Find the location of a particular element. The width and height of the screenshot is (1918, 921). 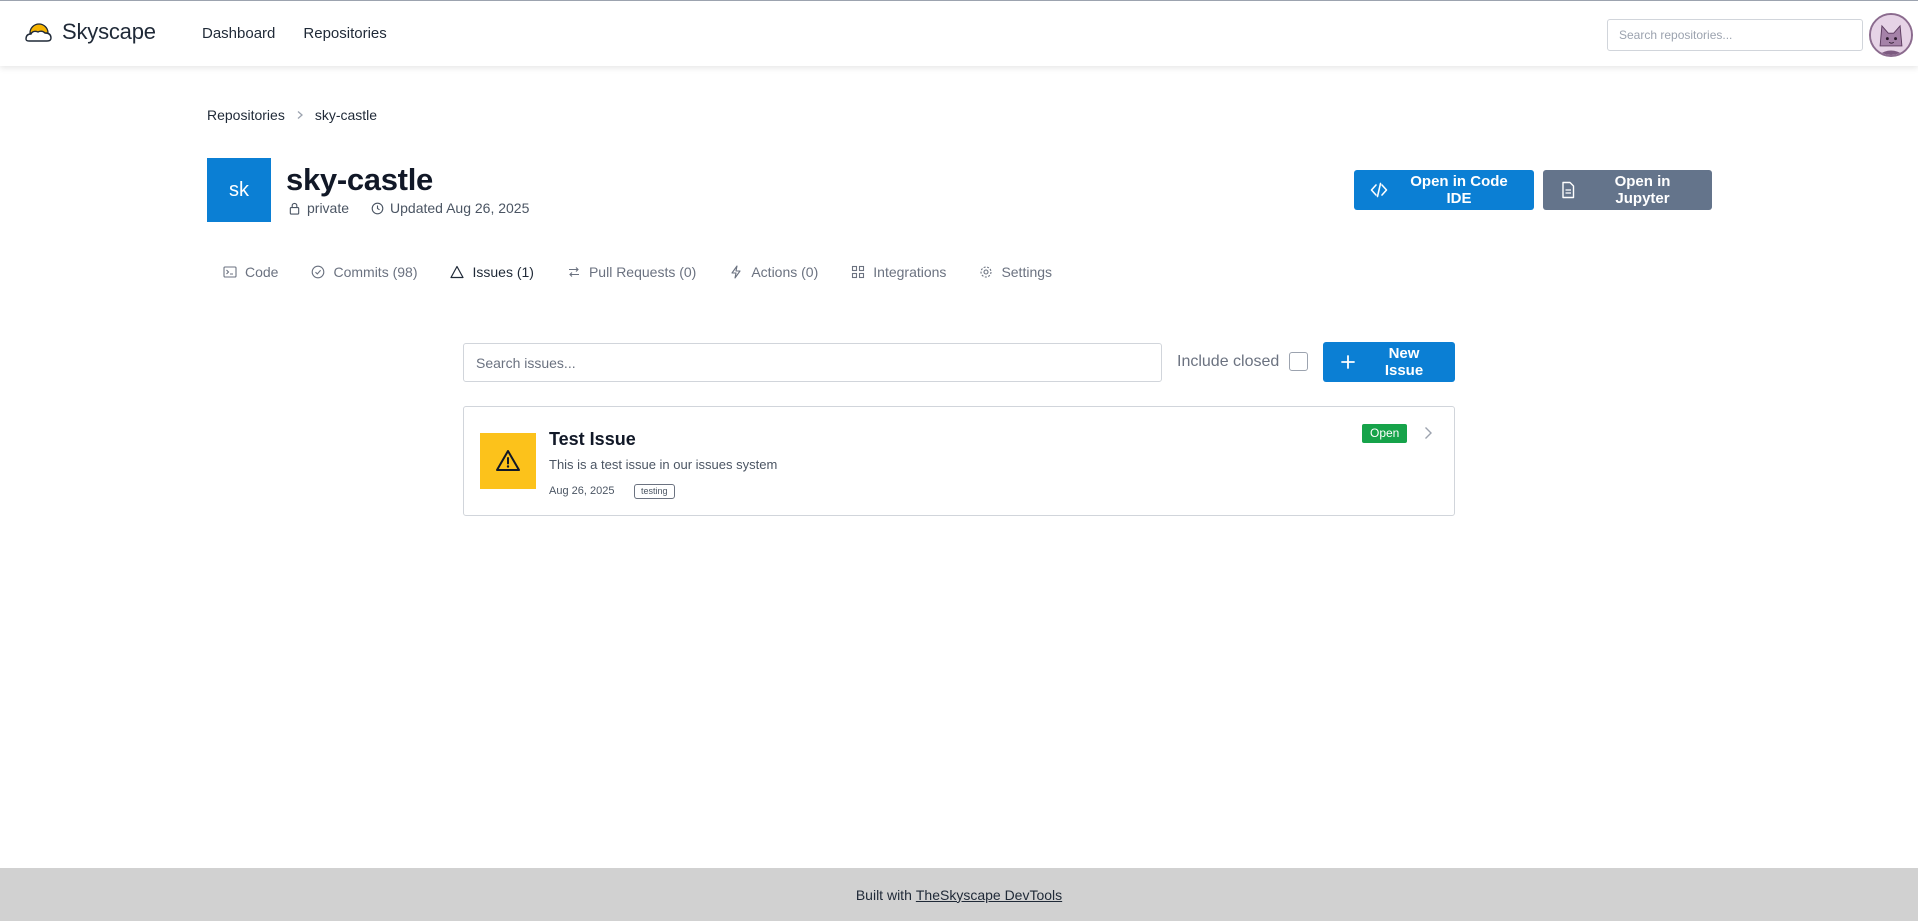

tab-integrations-label: Integrations is located at coordinates (910, 272).